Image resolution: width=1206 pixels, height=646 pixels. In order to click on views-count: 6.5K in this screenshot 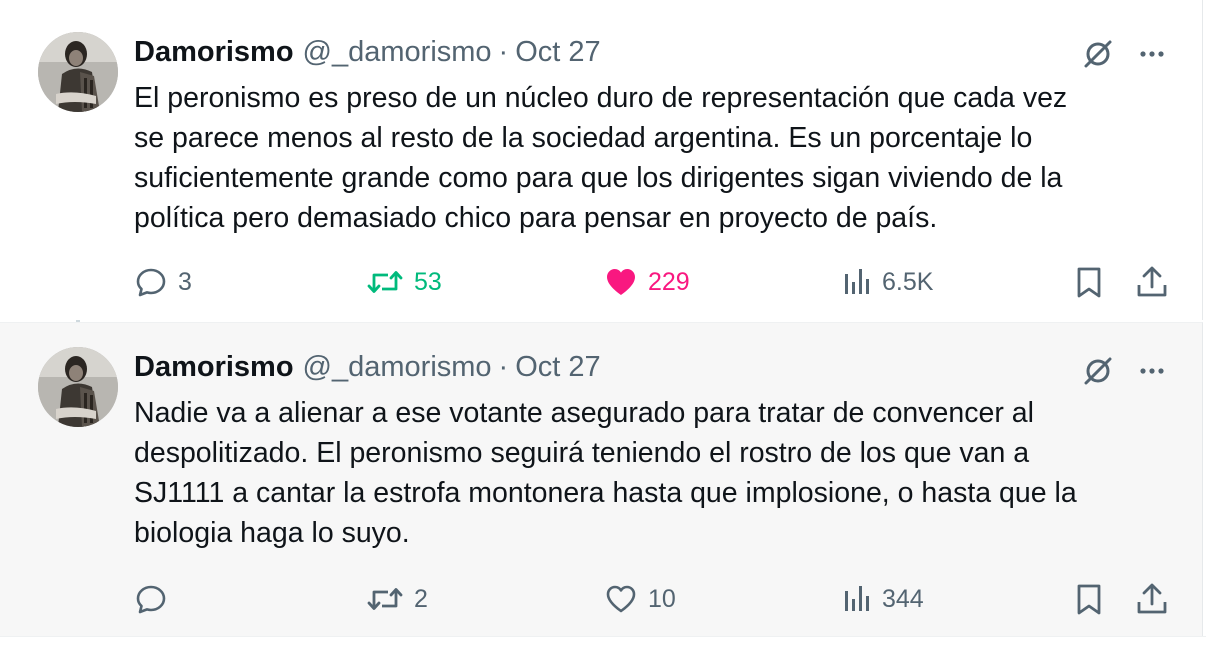, I will do `click(908, 281)`.